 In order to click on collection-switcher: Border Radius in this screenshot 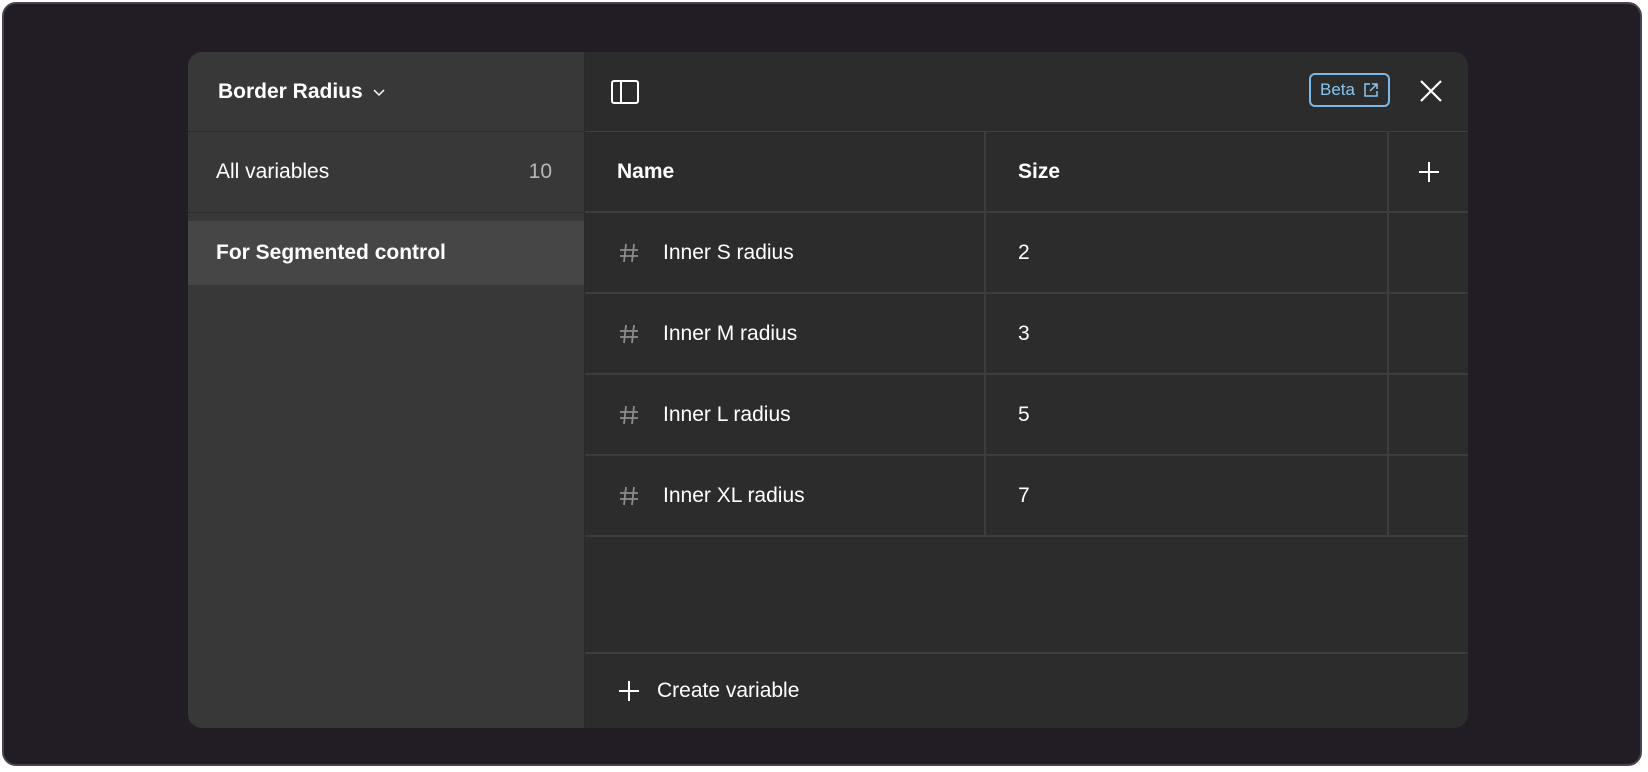, I will do `click(386, 92)`.